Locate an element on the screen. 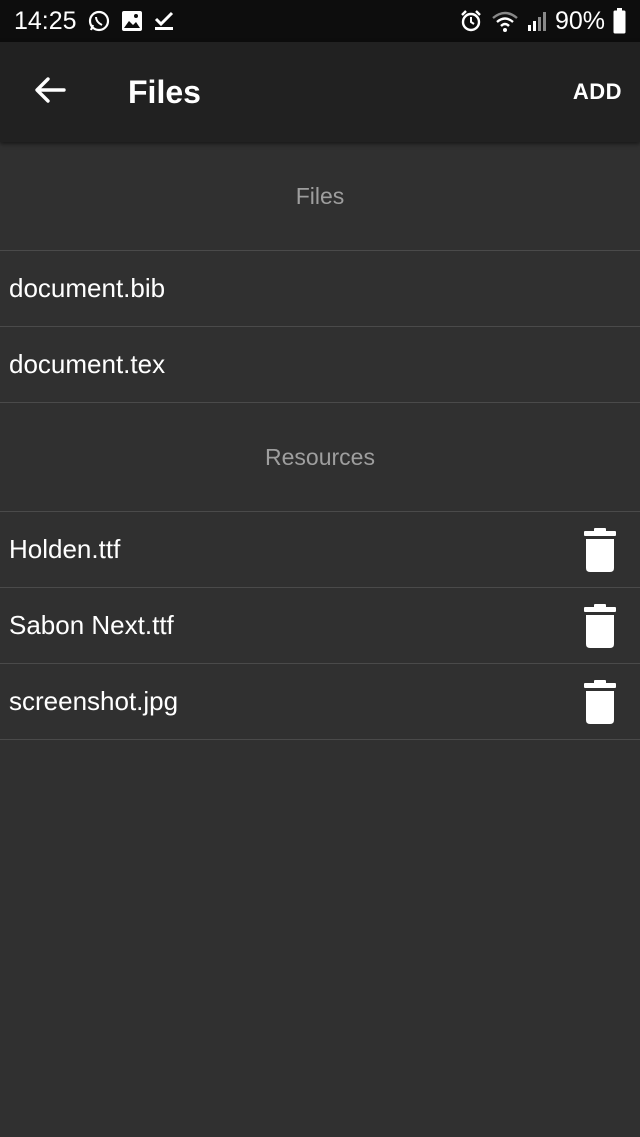 This screenshot has width=640, height=1137. wifi-icon is located at coordinates (505, 21).